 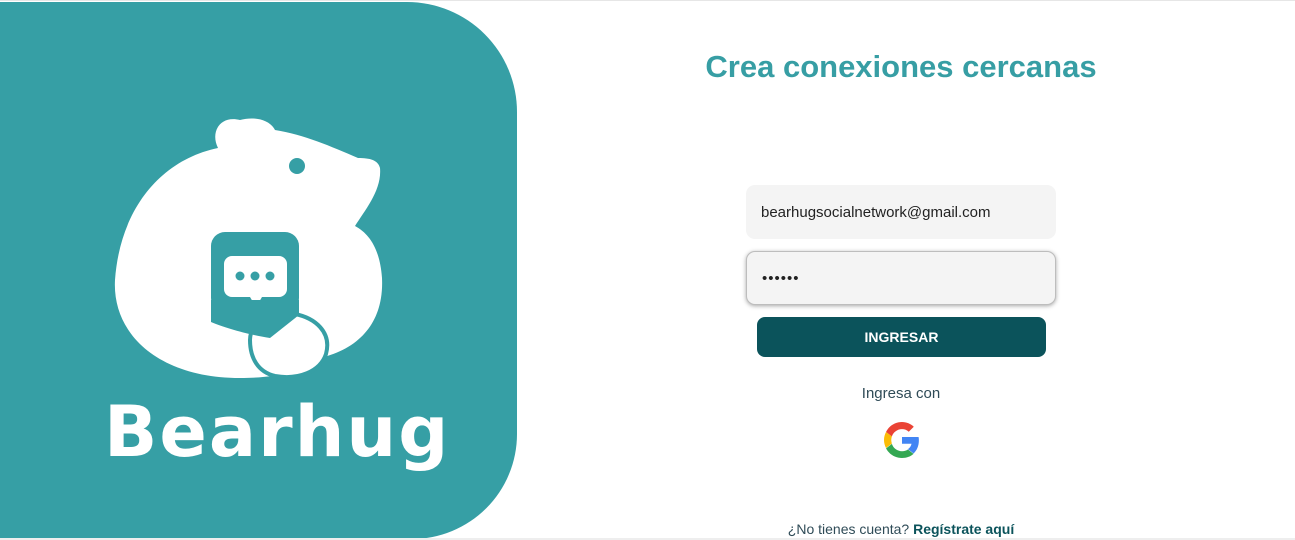 I want to click on signup-prompt: ¿No tienes cuenta?, so click(x=848, y=529).